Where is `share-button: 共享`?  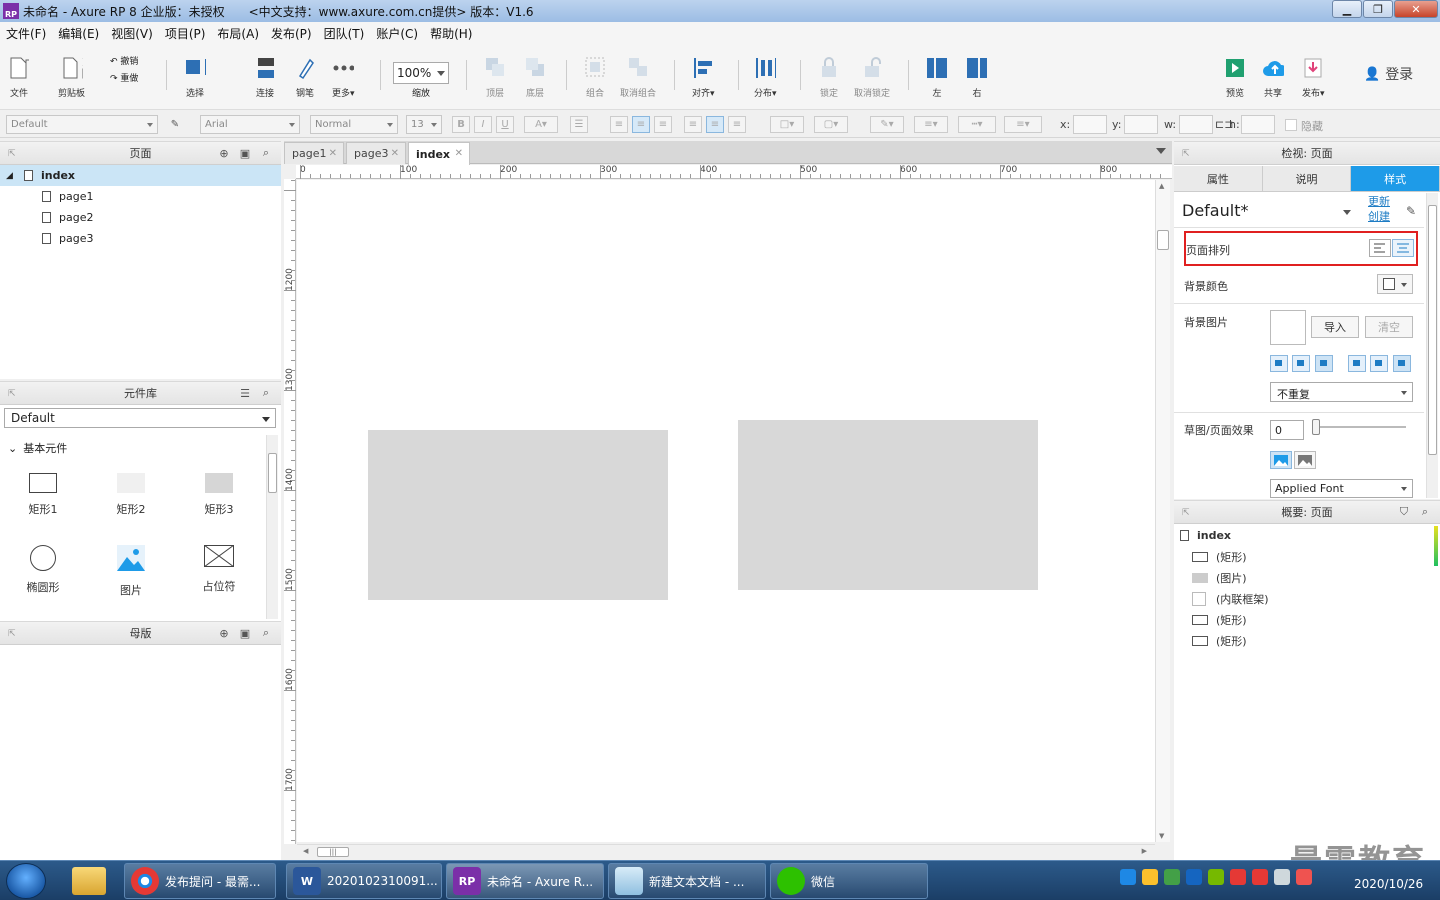 share-button: 共享 is located at coordinates (1273, 77).